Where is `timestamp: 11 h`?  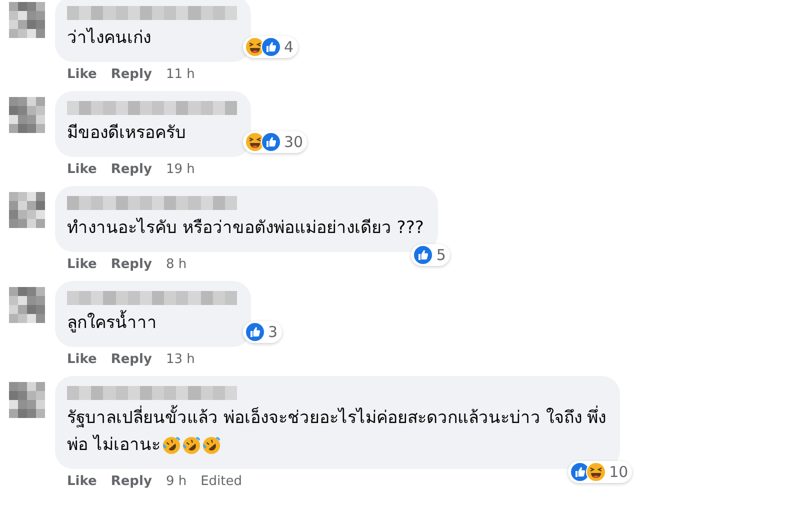 timestamp: 11 h is located at coordinates (180, 74).